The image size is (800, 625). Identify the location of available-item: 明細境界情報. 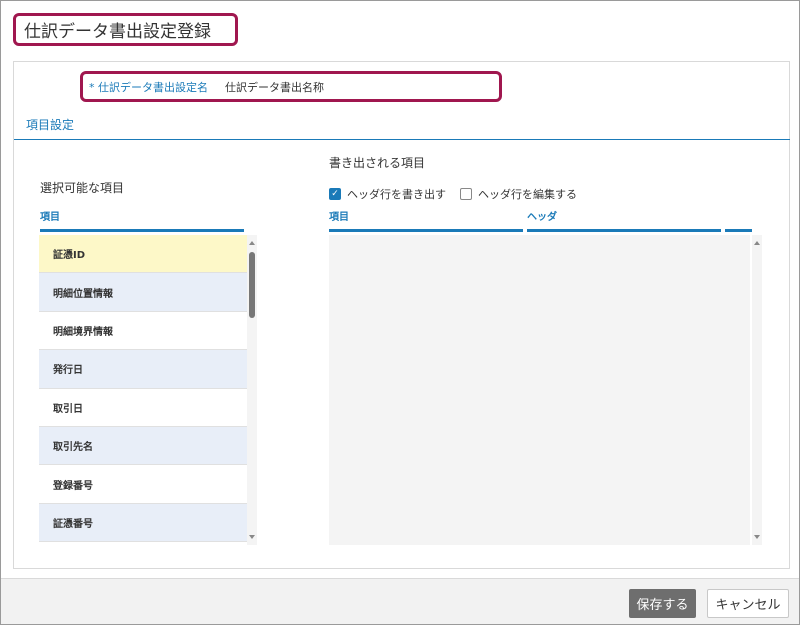
(143, 331).